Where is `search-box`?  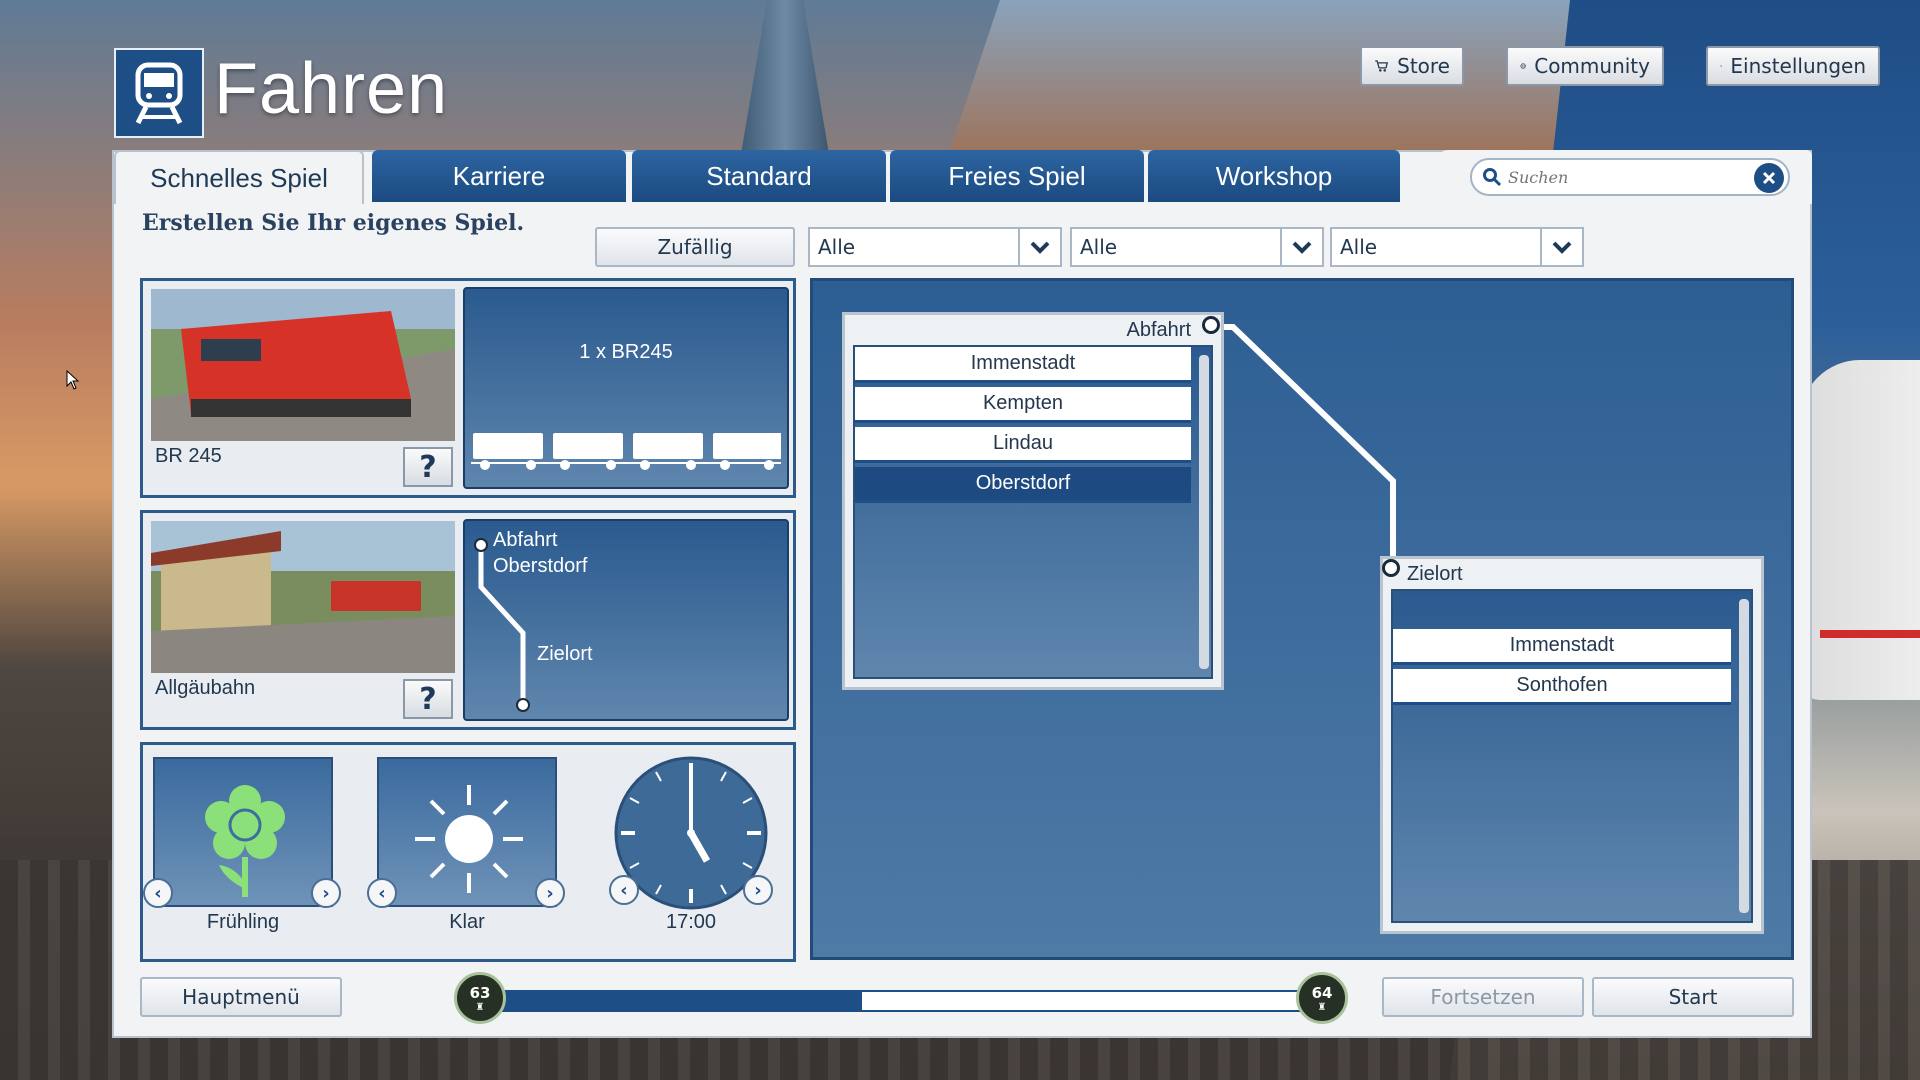
search-box is located at coordinates (1630, 177).